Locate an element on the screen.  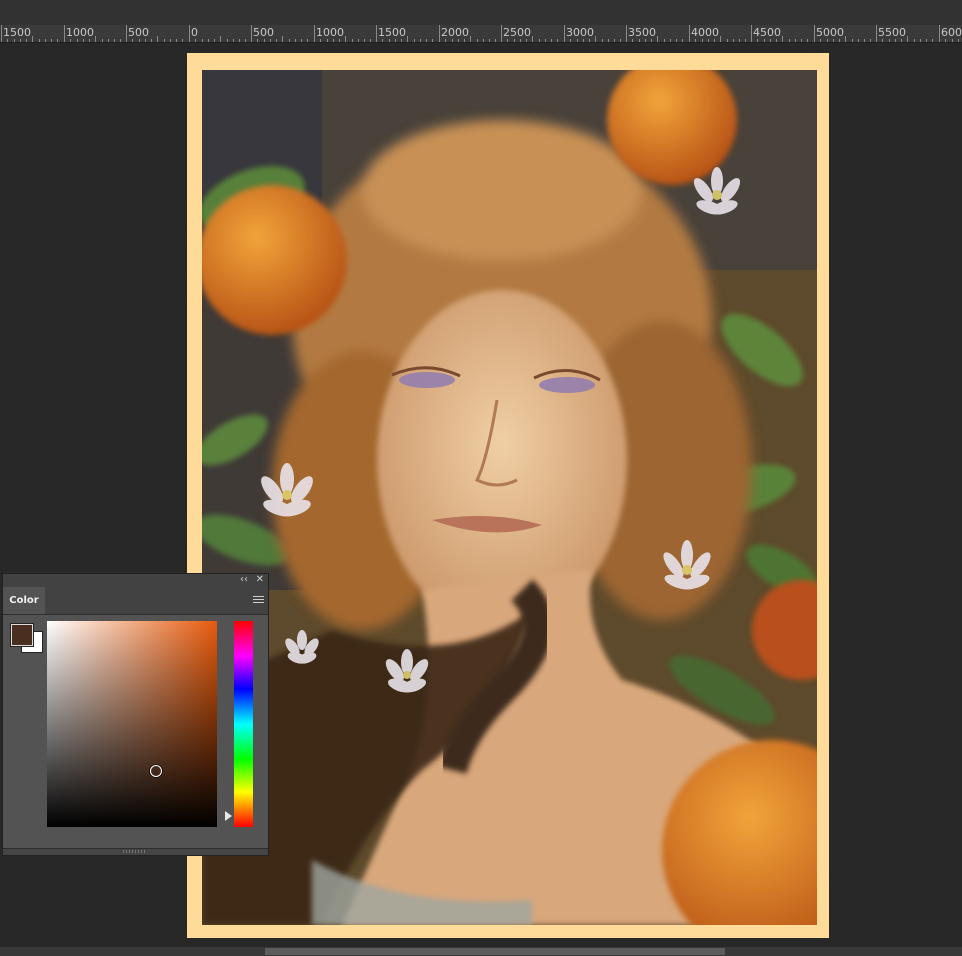
close-panel-icon: ✕ is located at coordinates (260, 580).